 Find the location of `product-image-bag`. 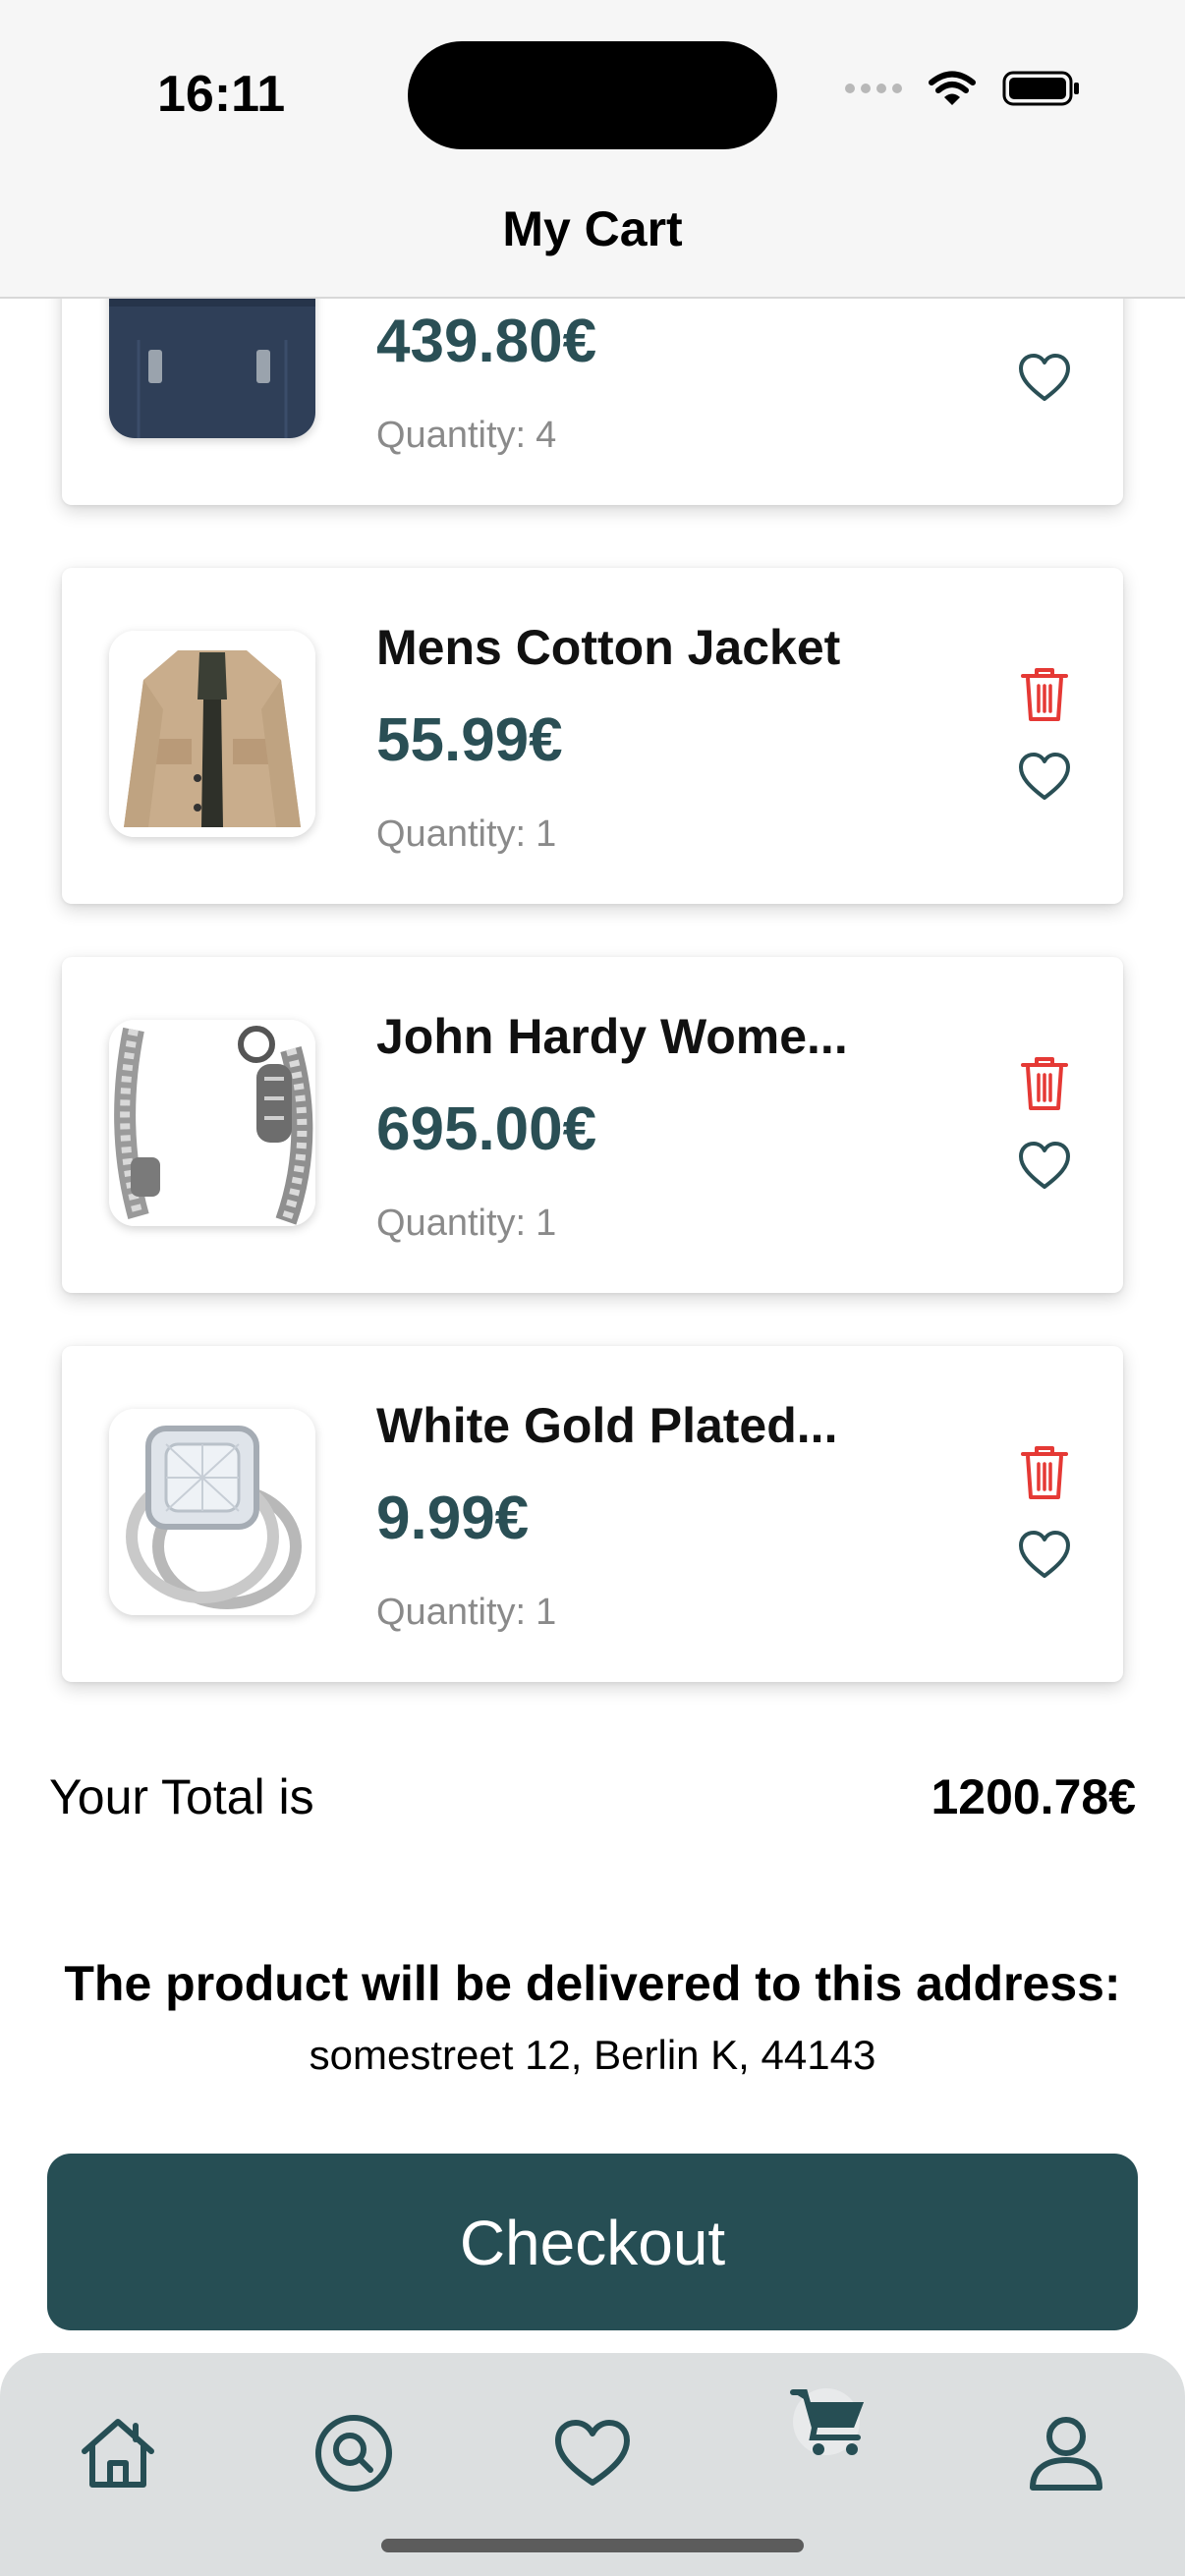

product-image-bag is located at coordinates (212, 367).